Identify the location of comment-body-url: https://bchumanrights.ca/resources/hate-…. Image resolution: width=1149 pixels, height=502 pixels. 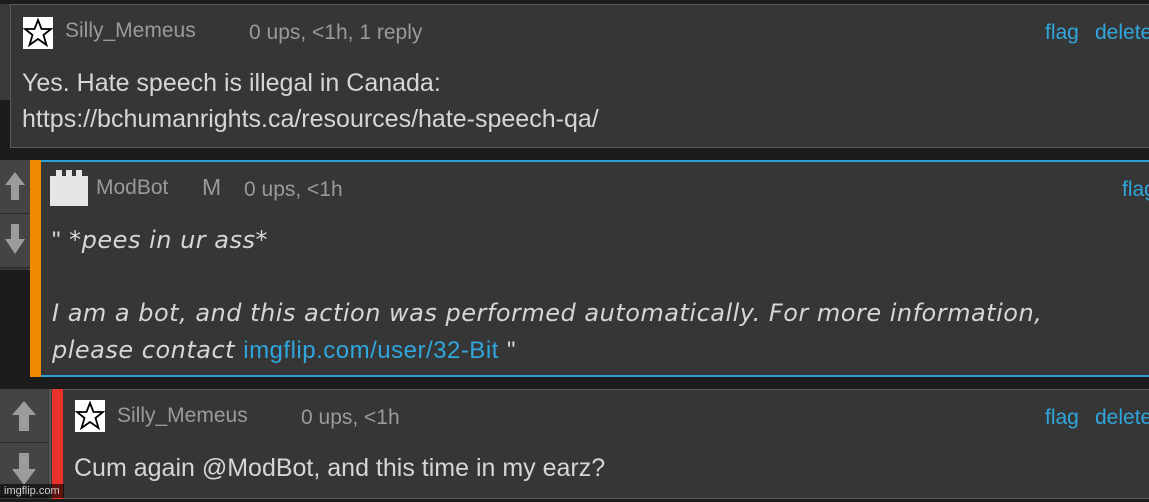
(310, 119).